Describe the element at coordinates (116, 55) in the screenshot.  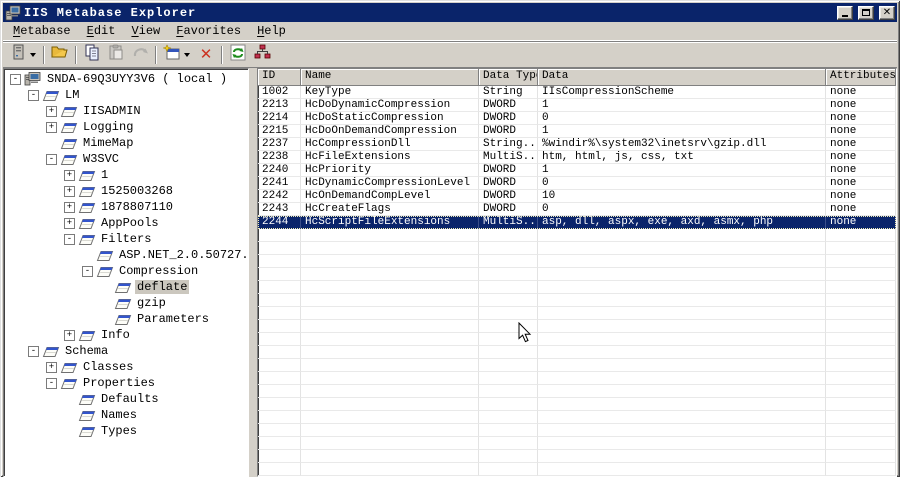
I see `paste-button` at that location.